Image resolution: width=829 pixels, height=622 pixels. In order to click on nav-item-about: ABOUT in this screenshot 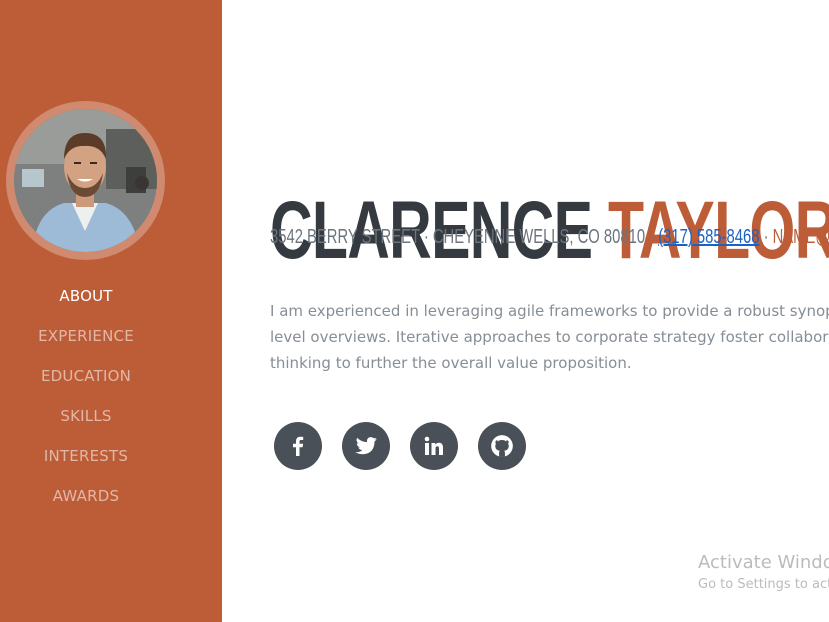, I will do `click(86, 300)`.